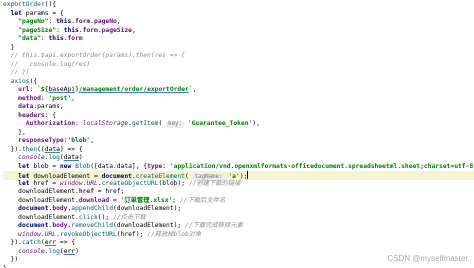  Describe the element at coordinates (175, 124) in the screenshot. I see `param-hint-key: key:` at that location.